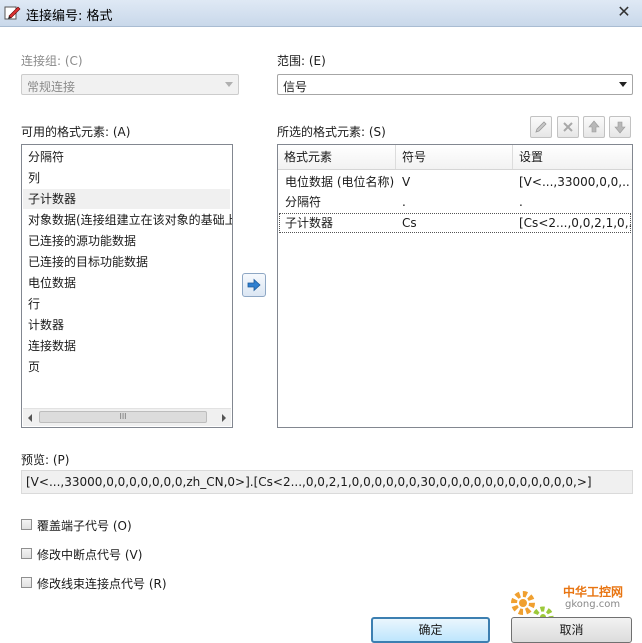 This screenshot has height=643, width=642. What do you see at coordinates (301, 61) in the screenshot?
I see `scope-label: 范围: (E)` at bounding box center [301, 61].